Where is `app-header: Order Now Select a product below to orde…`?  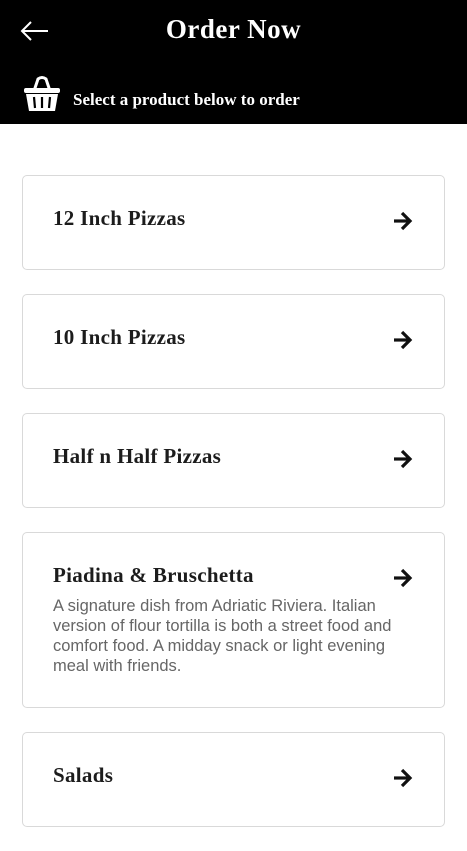 app-header: Order Now Select a product below to orde… is located at coordinates (233, 62).